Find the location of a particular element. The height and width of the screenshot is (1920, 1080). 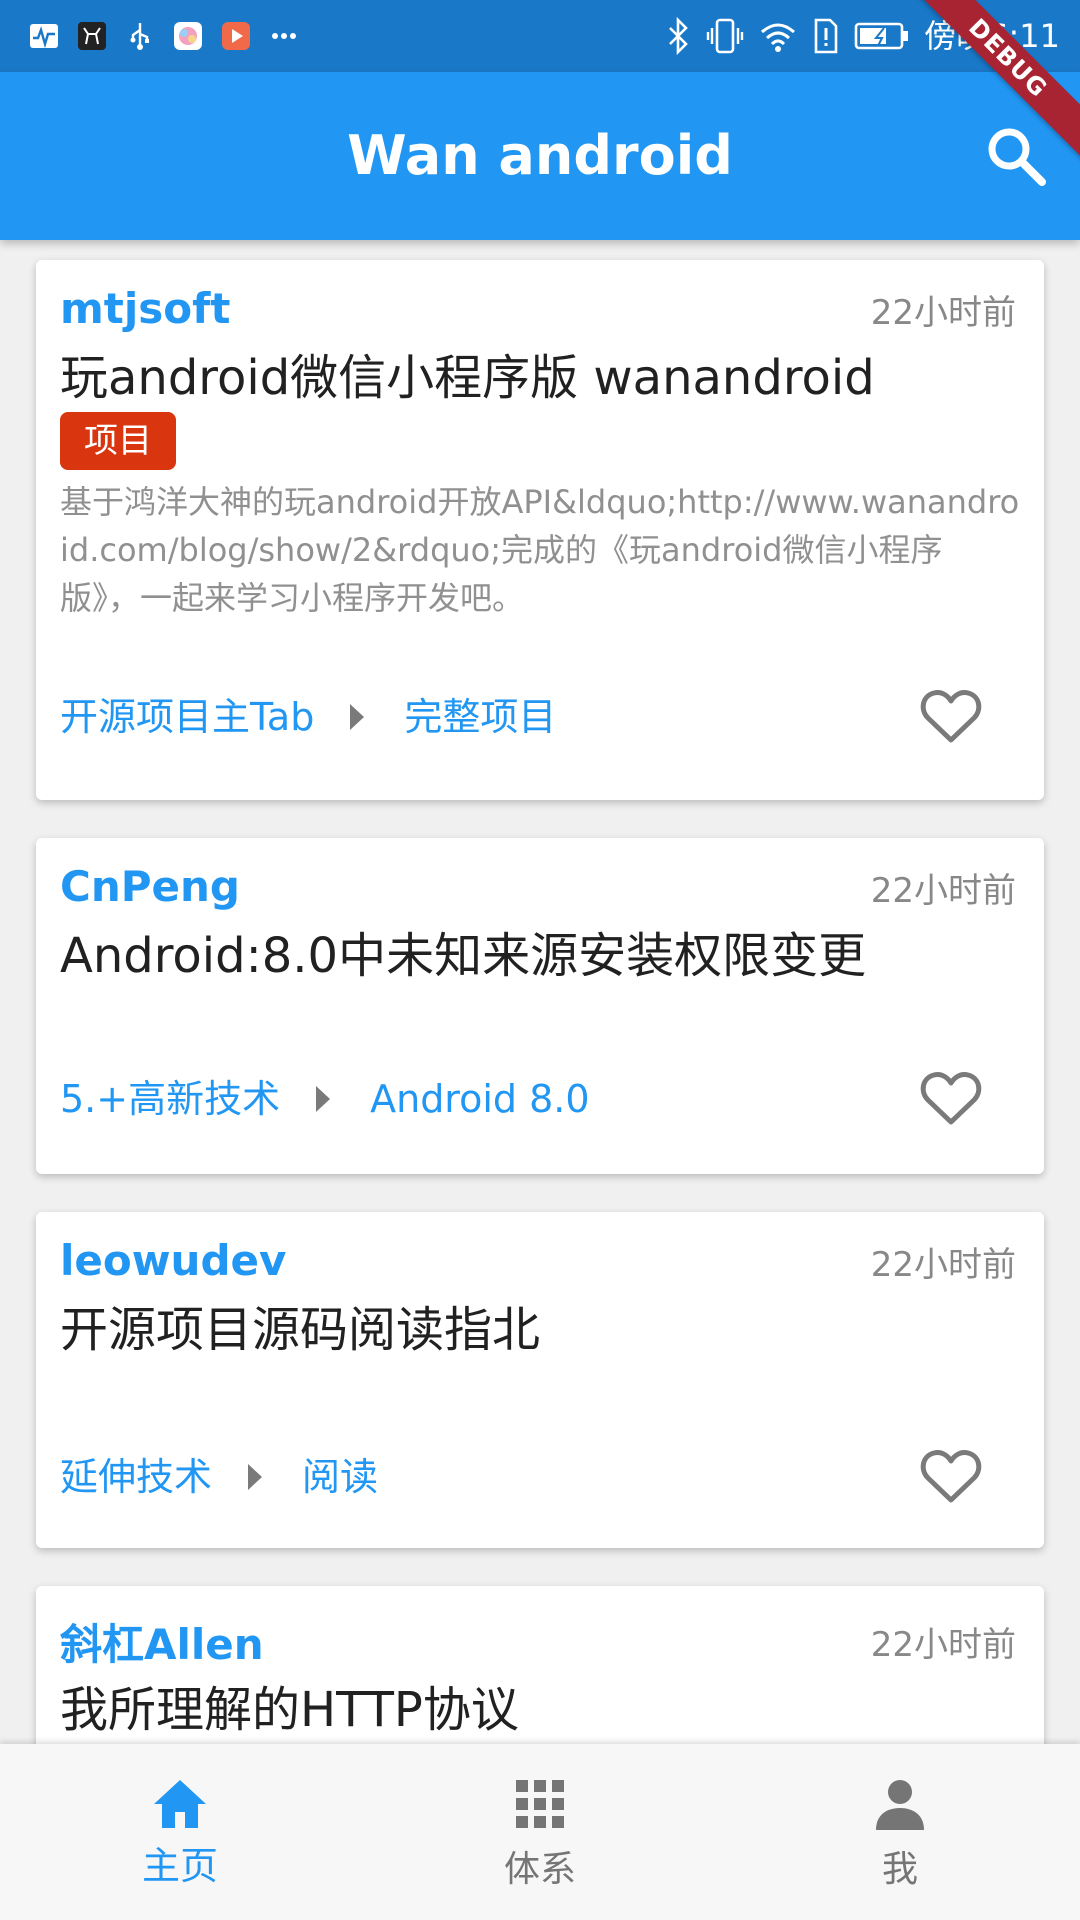

article-chapter: 5.+高新技术 Android 8.0 is located at coordinates (325, 1099).